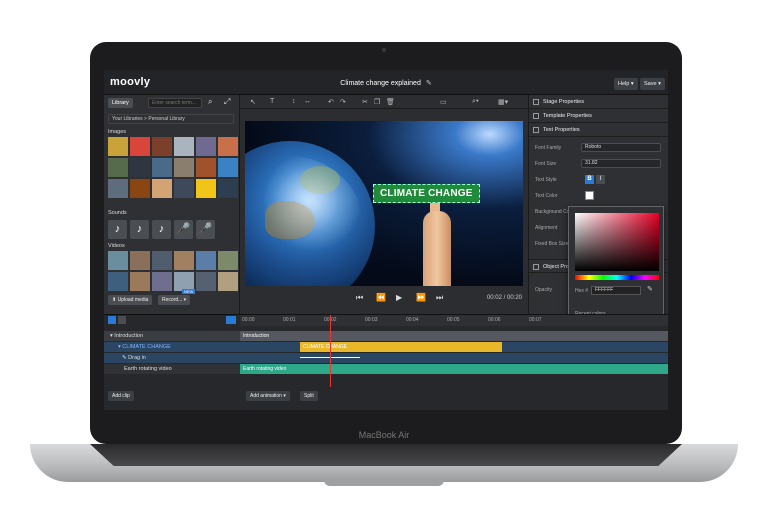 The height and width of the screenshot is (511, 768). What do you see at coordinates (117, 132) in the screenshot?
I see `images-label: Images` at bounding box center [117, 132].